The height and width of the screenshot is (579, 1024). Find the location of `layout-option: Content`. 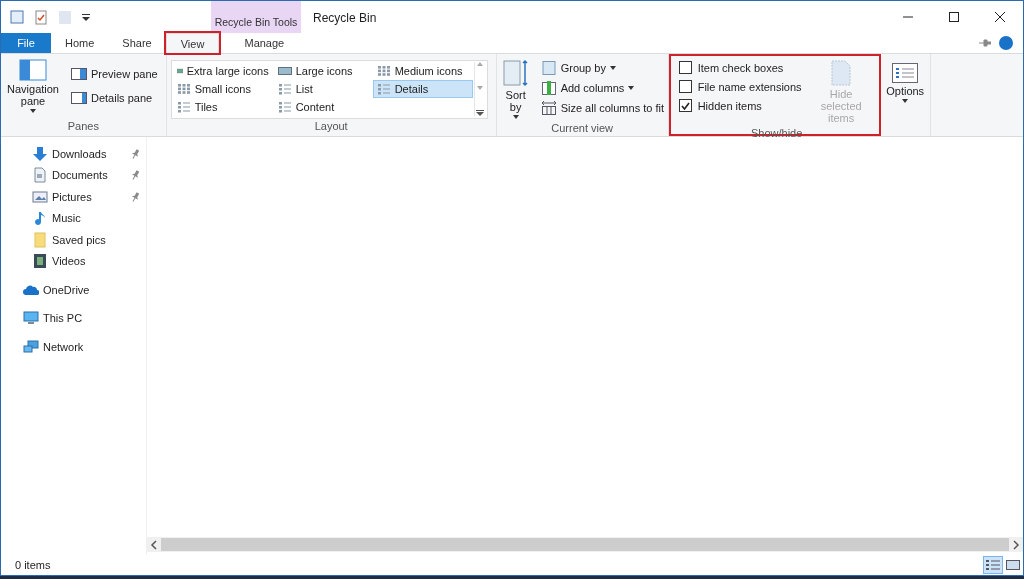

layout-option: Content is located at coordinates (322, 107).